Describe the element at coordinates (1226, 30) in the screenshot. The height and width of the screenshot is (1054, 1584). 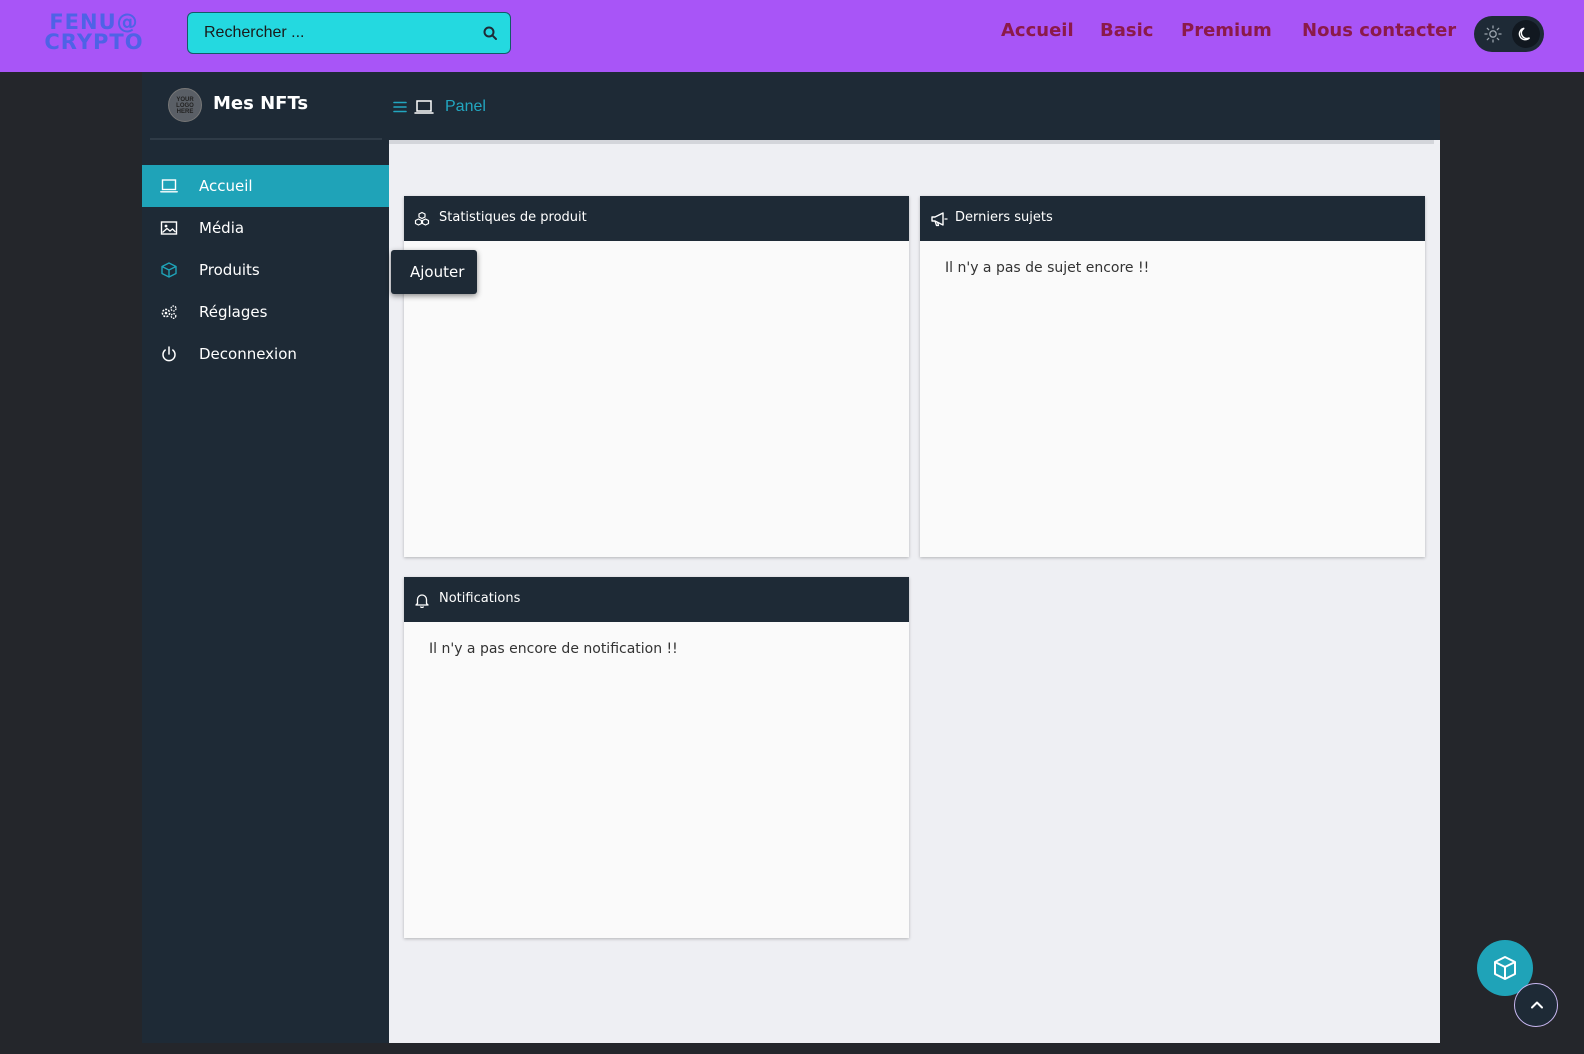
I see `nav-premium: Premium` at that location.